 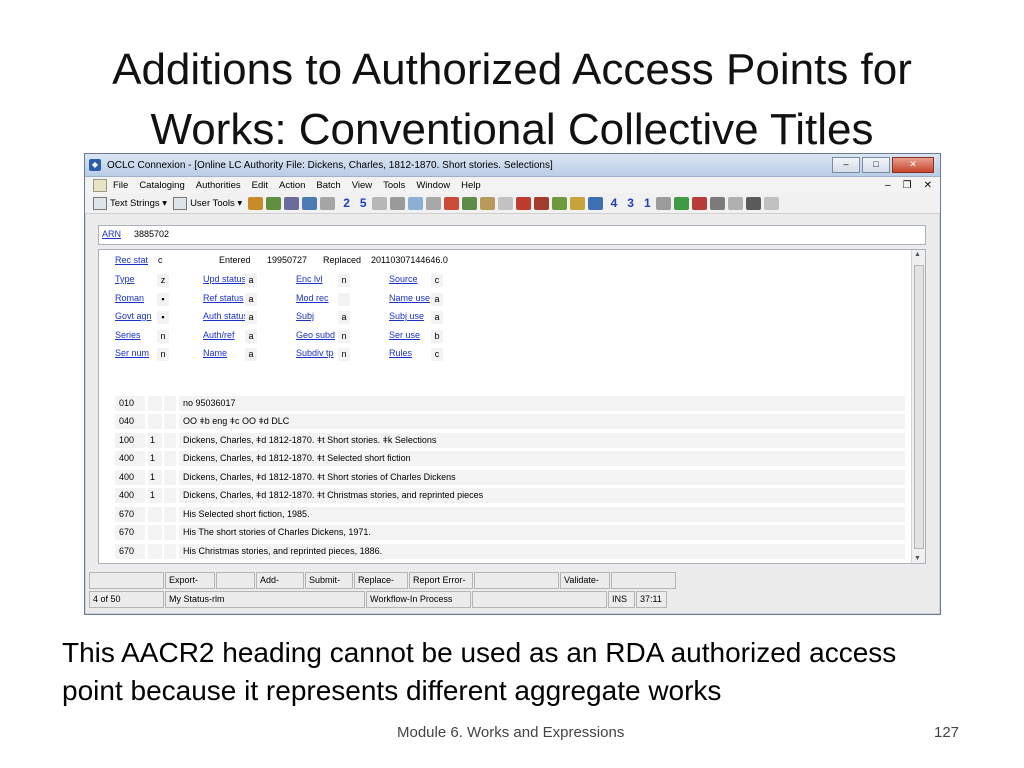 What do you see at coordinates (315, 335) in the screenshot?
I see `fixed-field-label: Geo subd` at bounding box center [315, 335].